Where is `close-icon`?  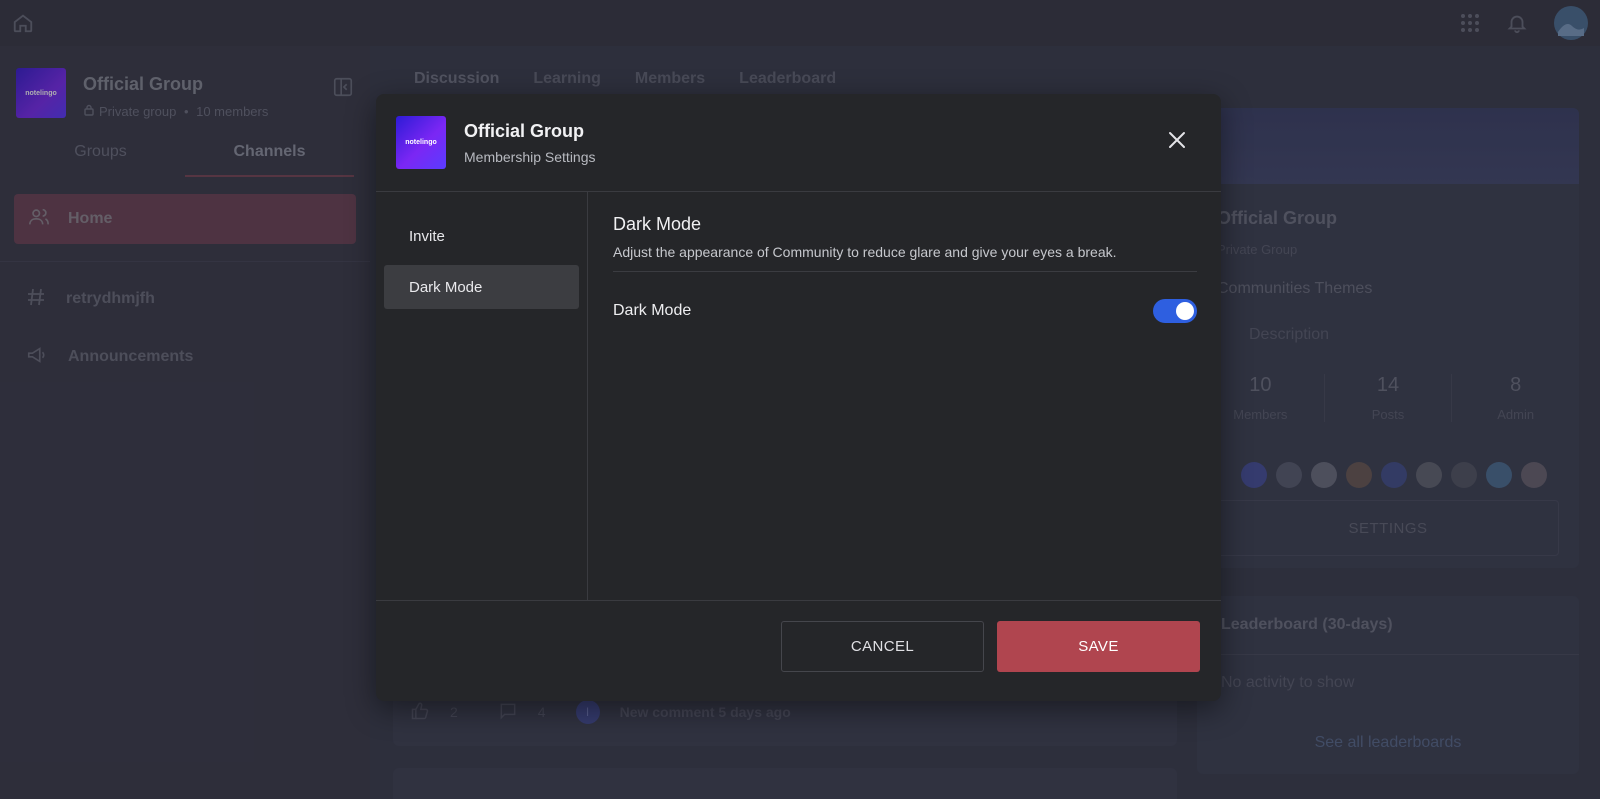
close-icon is located at coordinates (1177, 142).